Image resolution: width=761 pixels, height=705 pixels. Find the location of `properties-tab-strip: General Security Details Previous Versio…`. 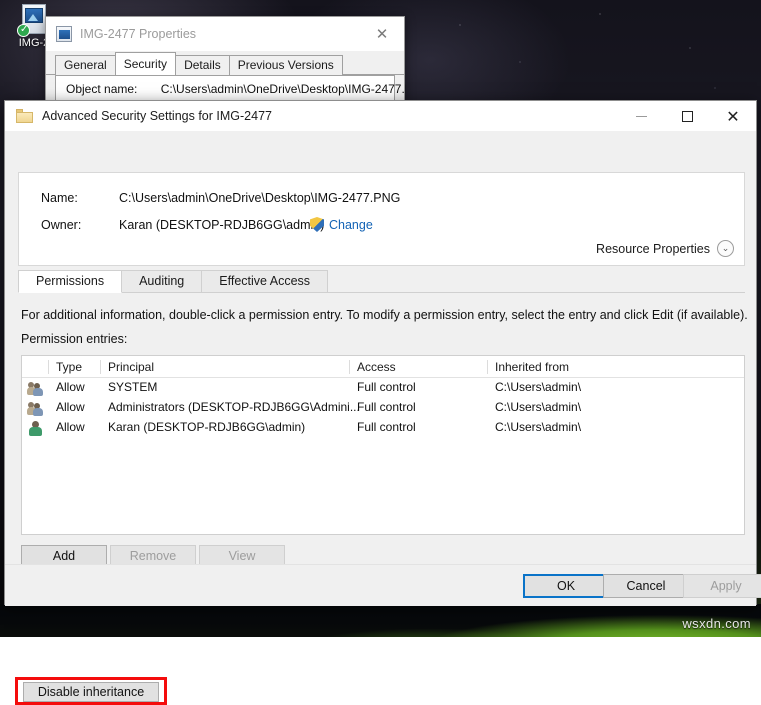

properties-tab-strip: General Security Details Previous Versio… is located at coordinates (225, 63).